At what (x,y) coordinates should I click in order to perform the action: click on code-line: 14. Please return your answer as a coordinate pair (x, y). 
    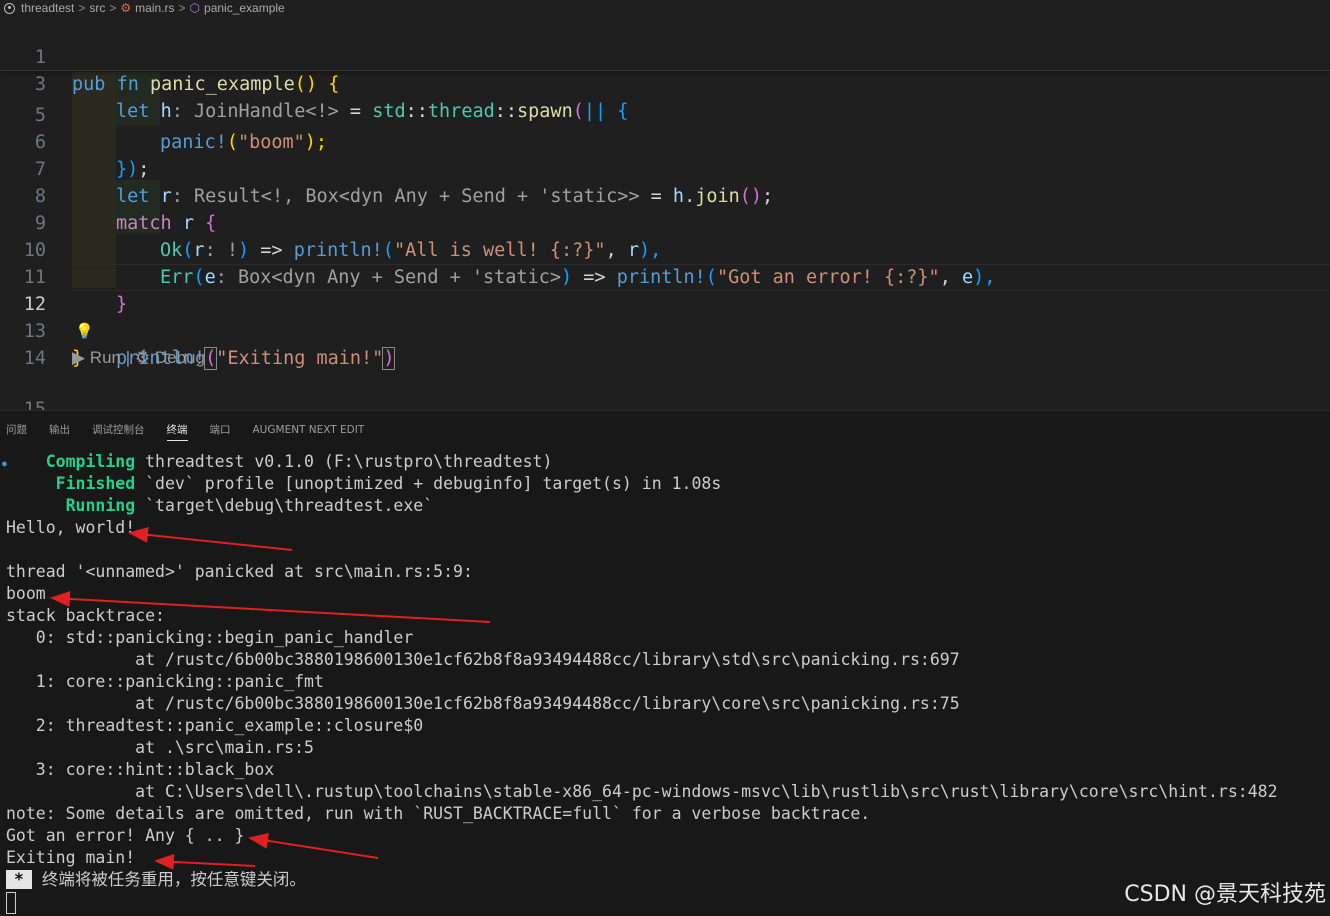
    Looking at the image, I should click on (665, 343).